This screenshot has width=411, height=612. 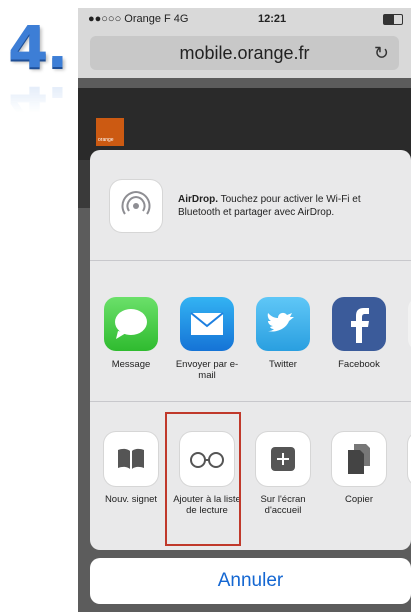 I want to click on url-field: mobile.orange.fr ↻, so click(x=244, y=53).